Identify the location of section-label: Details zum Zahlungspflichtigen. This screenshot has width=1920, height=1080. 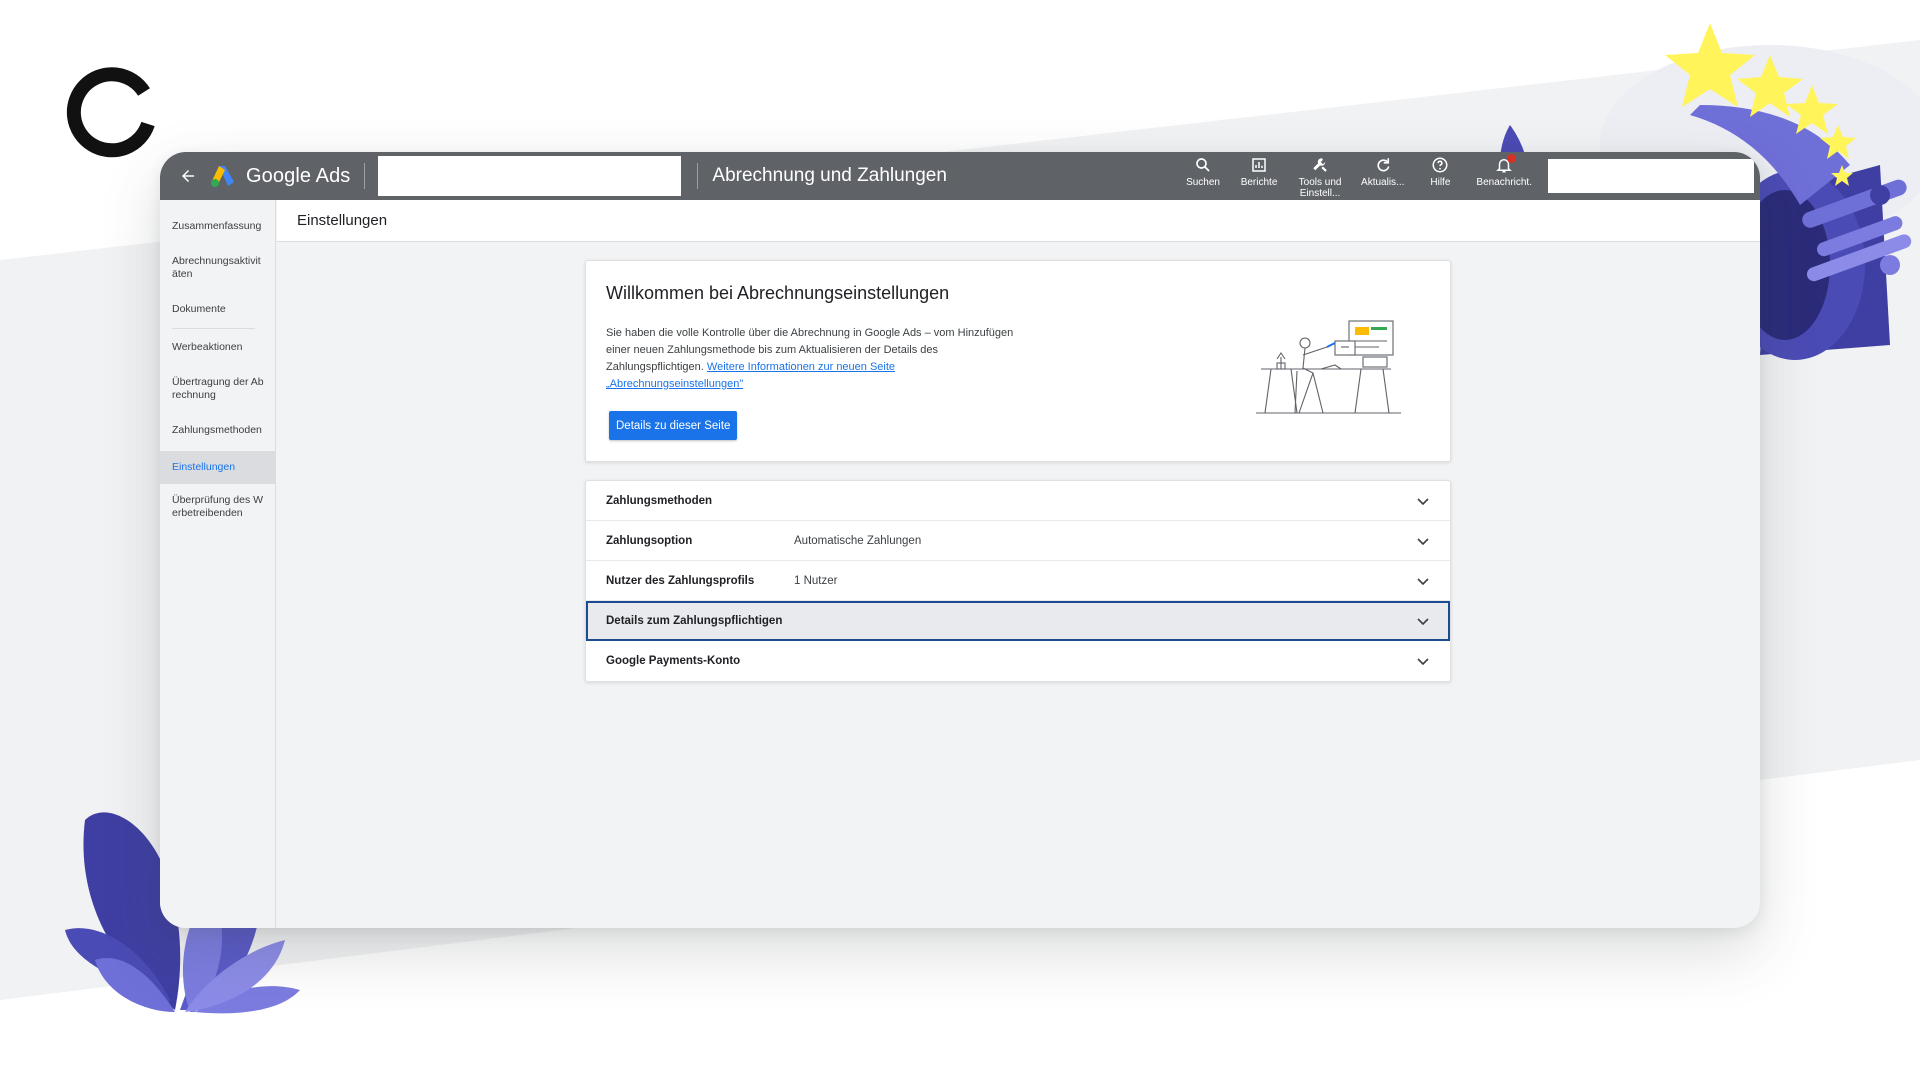
(694, 620).